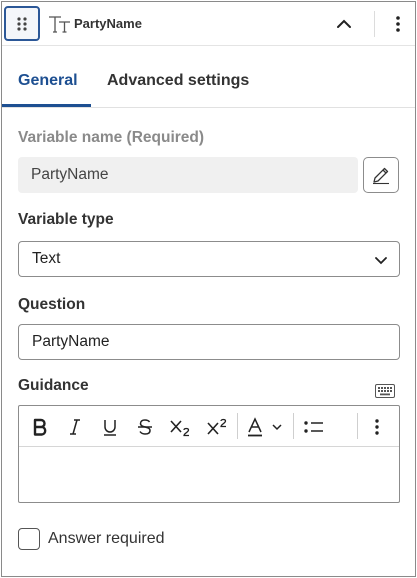 This screenshot has width=417, height=578. I want to click on tab-general: General, so click(48, 81).